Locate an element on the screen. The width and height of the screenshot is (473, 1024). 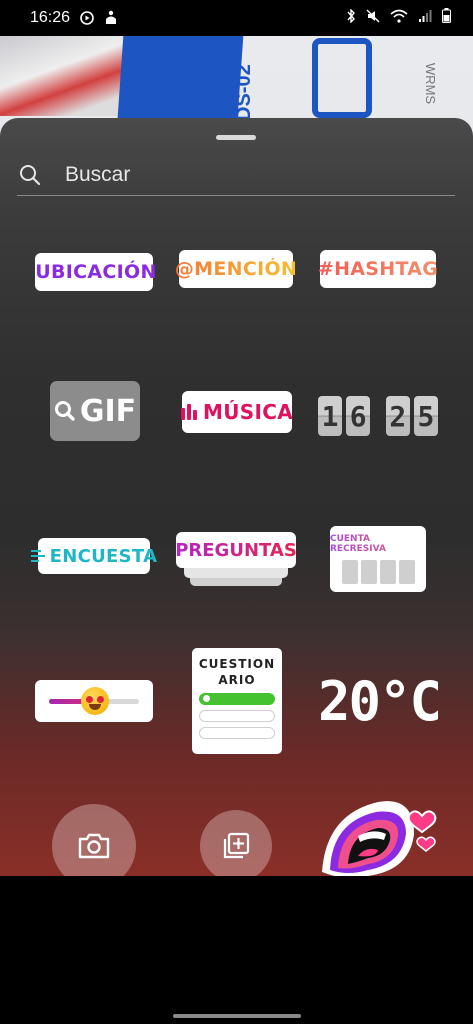
quiz-option-correct is located at coordinates (237, 699).